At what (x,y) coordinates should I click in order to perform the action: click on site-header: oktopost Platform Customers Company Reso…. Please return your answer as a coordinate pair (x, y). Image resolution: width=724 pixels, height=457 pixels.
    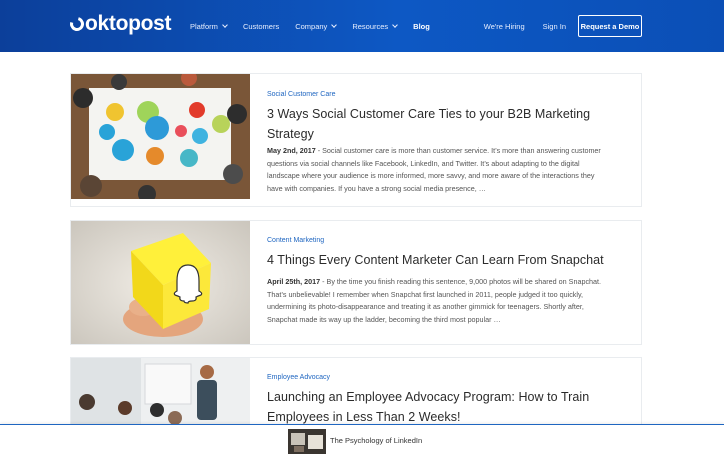
    Looking at the image, I should click on (362, 26).